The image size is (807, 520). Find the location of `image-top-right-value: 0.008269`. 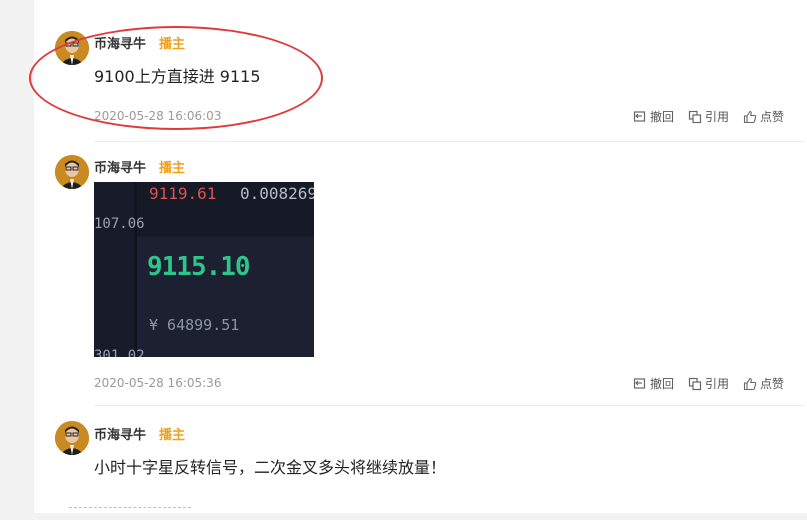

image-top-right-value: 0.008269 is located at coordinates (277, 193).